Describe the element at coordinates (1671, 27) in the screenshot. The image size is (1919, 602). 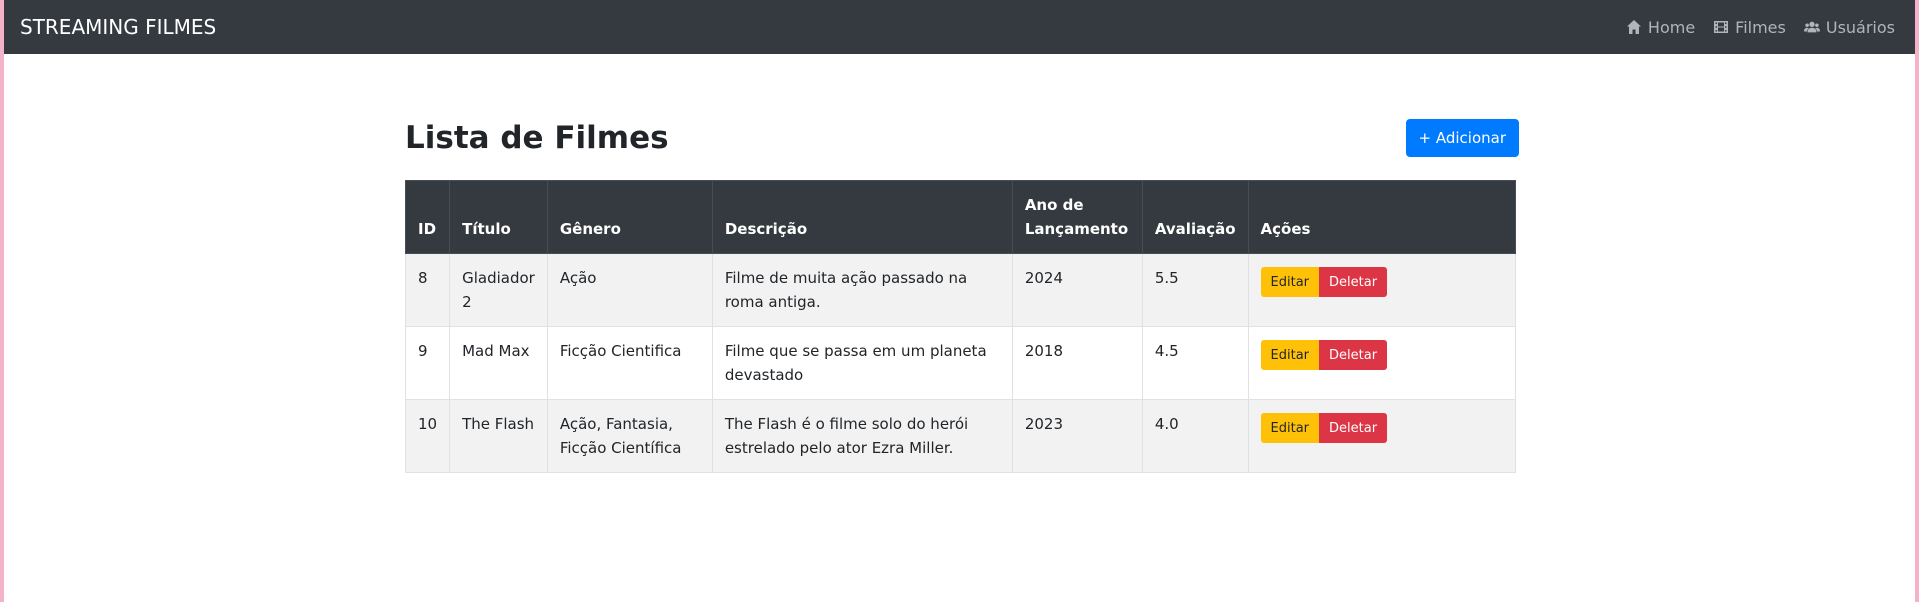
I see `nav-link-label: Home` at that location.